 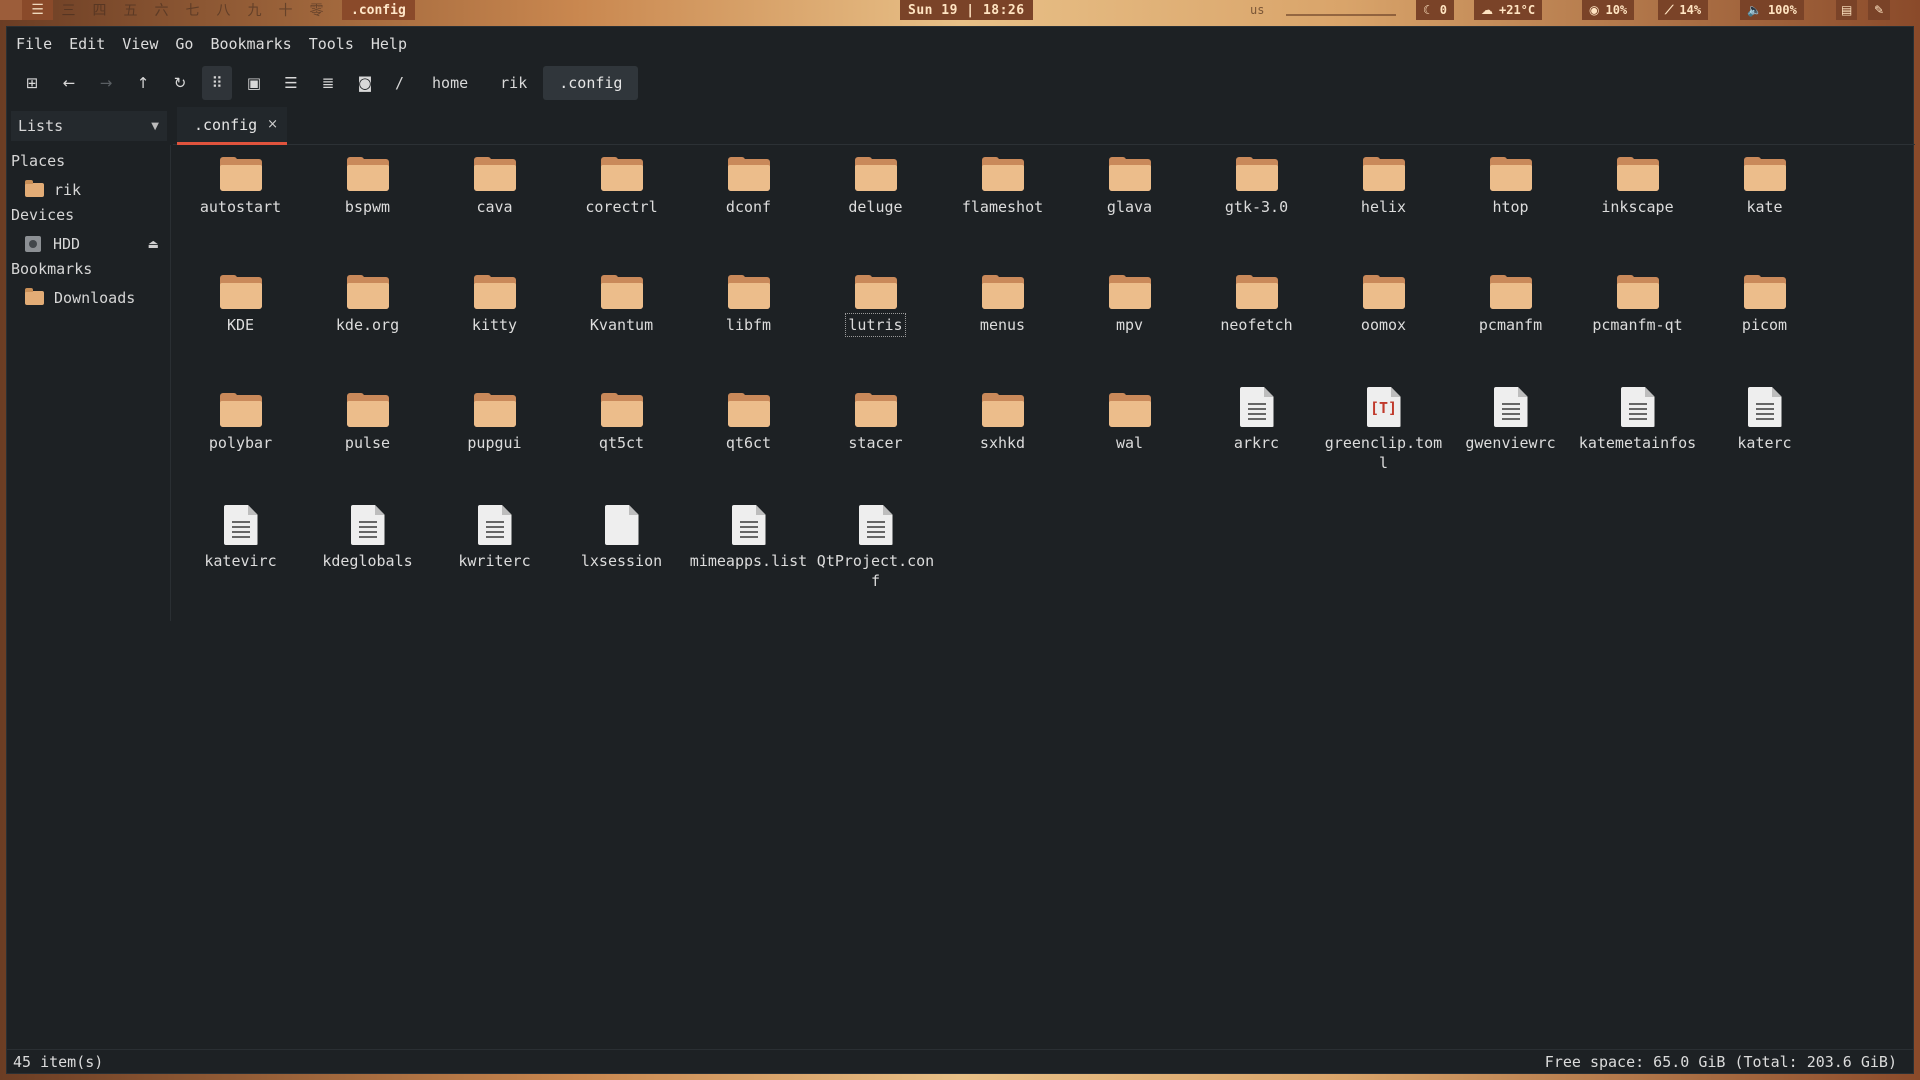 I want to click on item-name: kdeglobals, so click(x=367, y=561).